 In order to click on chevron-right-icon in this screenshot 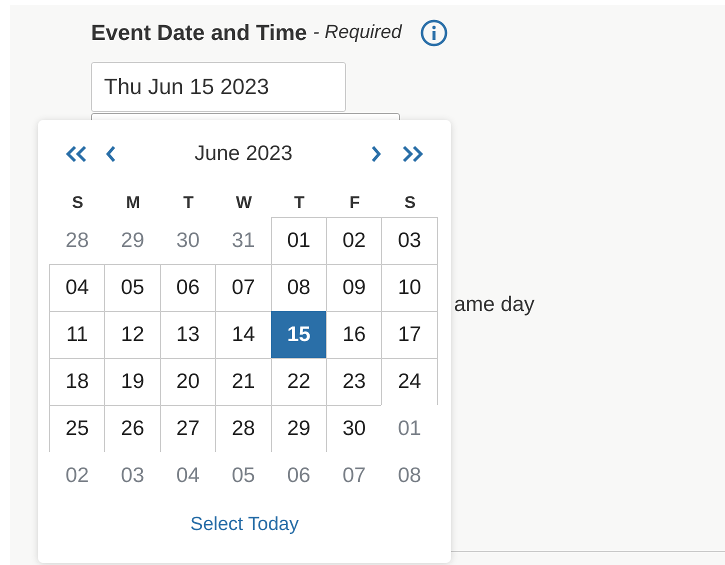, I will do `click(376, 154)`.